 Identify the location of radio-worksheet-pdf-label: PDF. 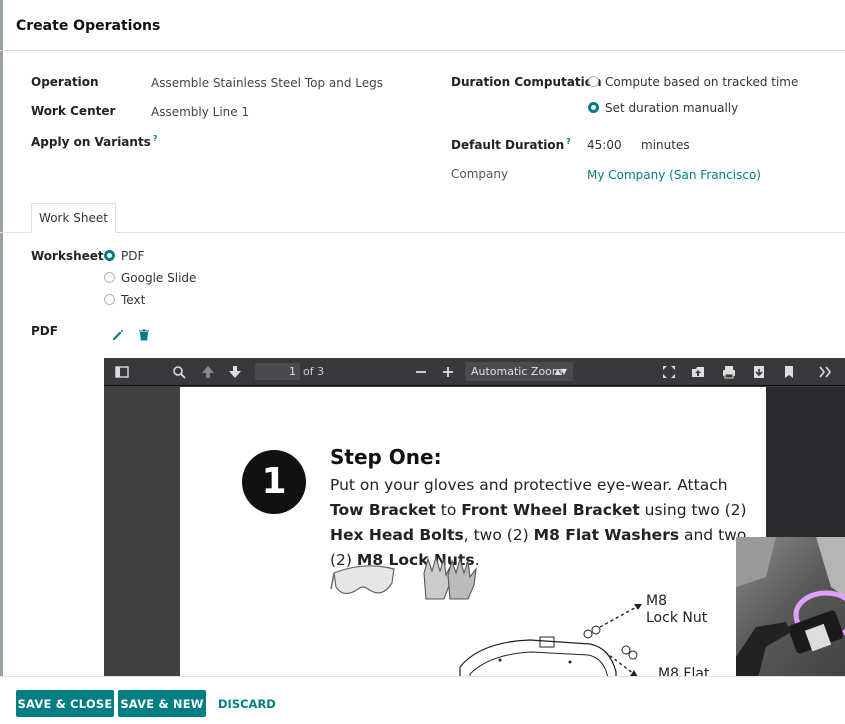
(132, 256).